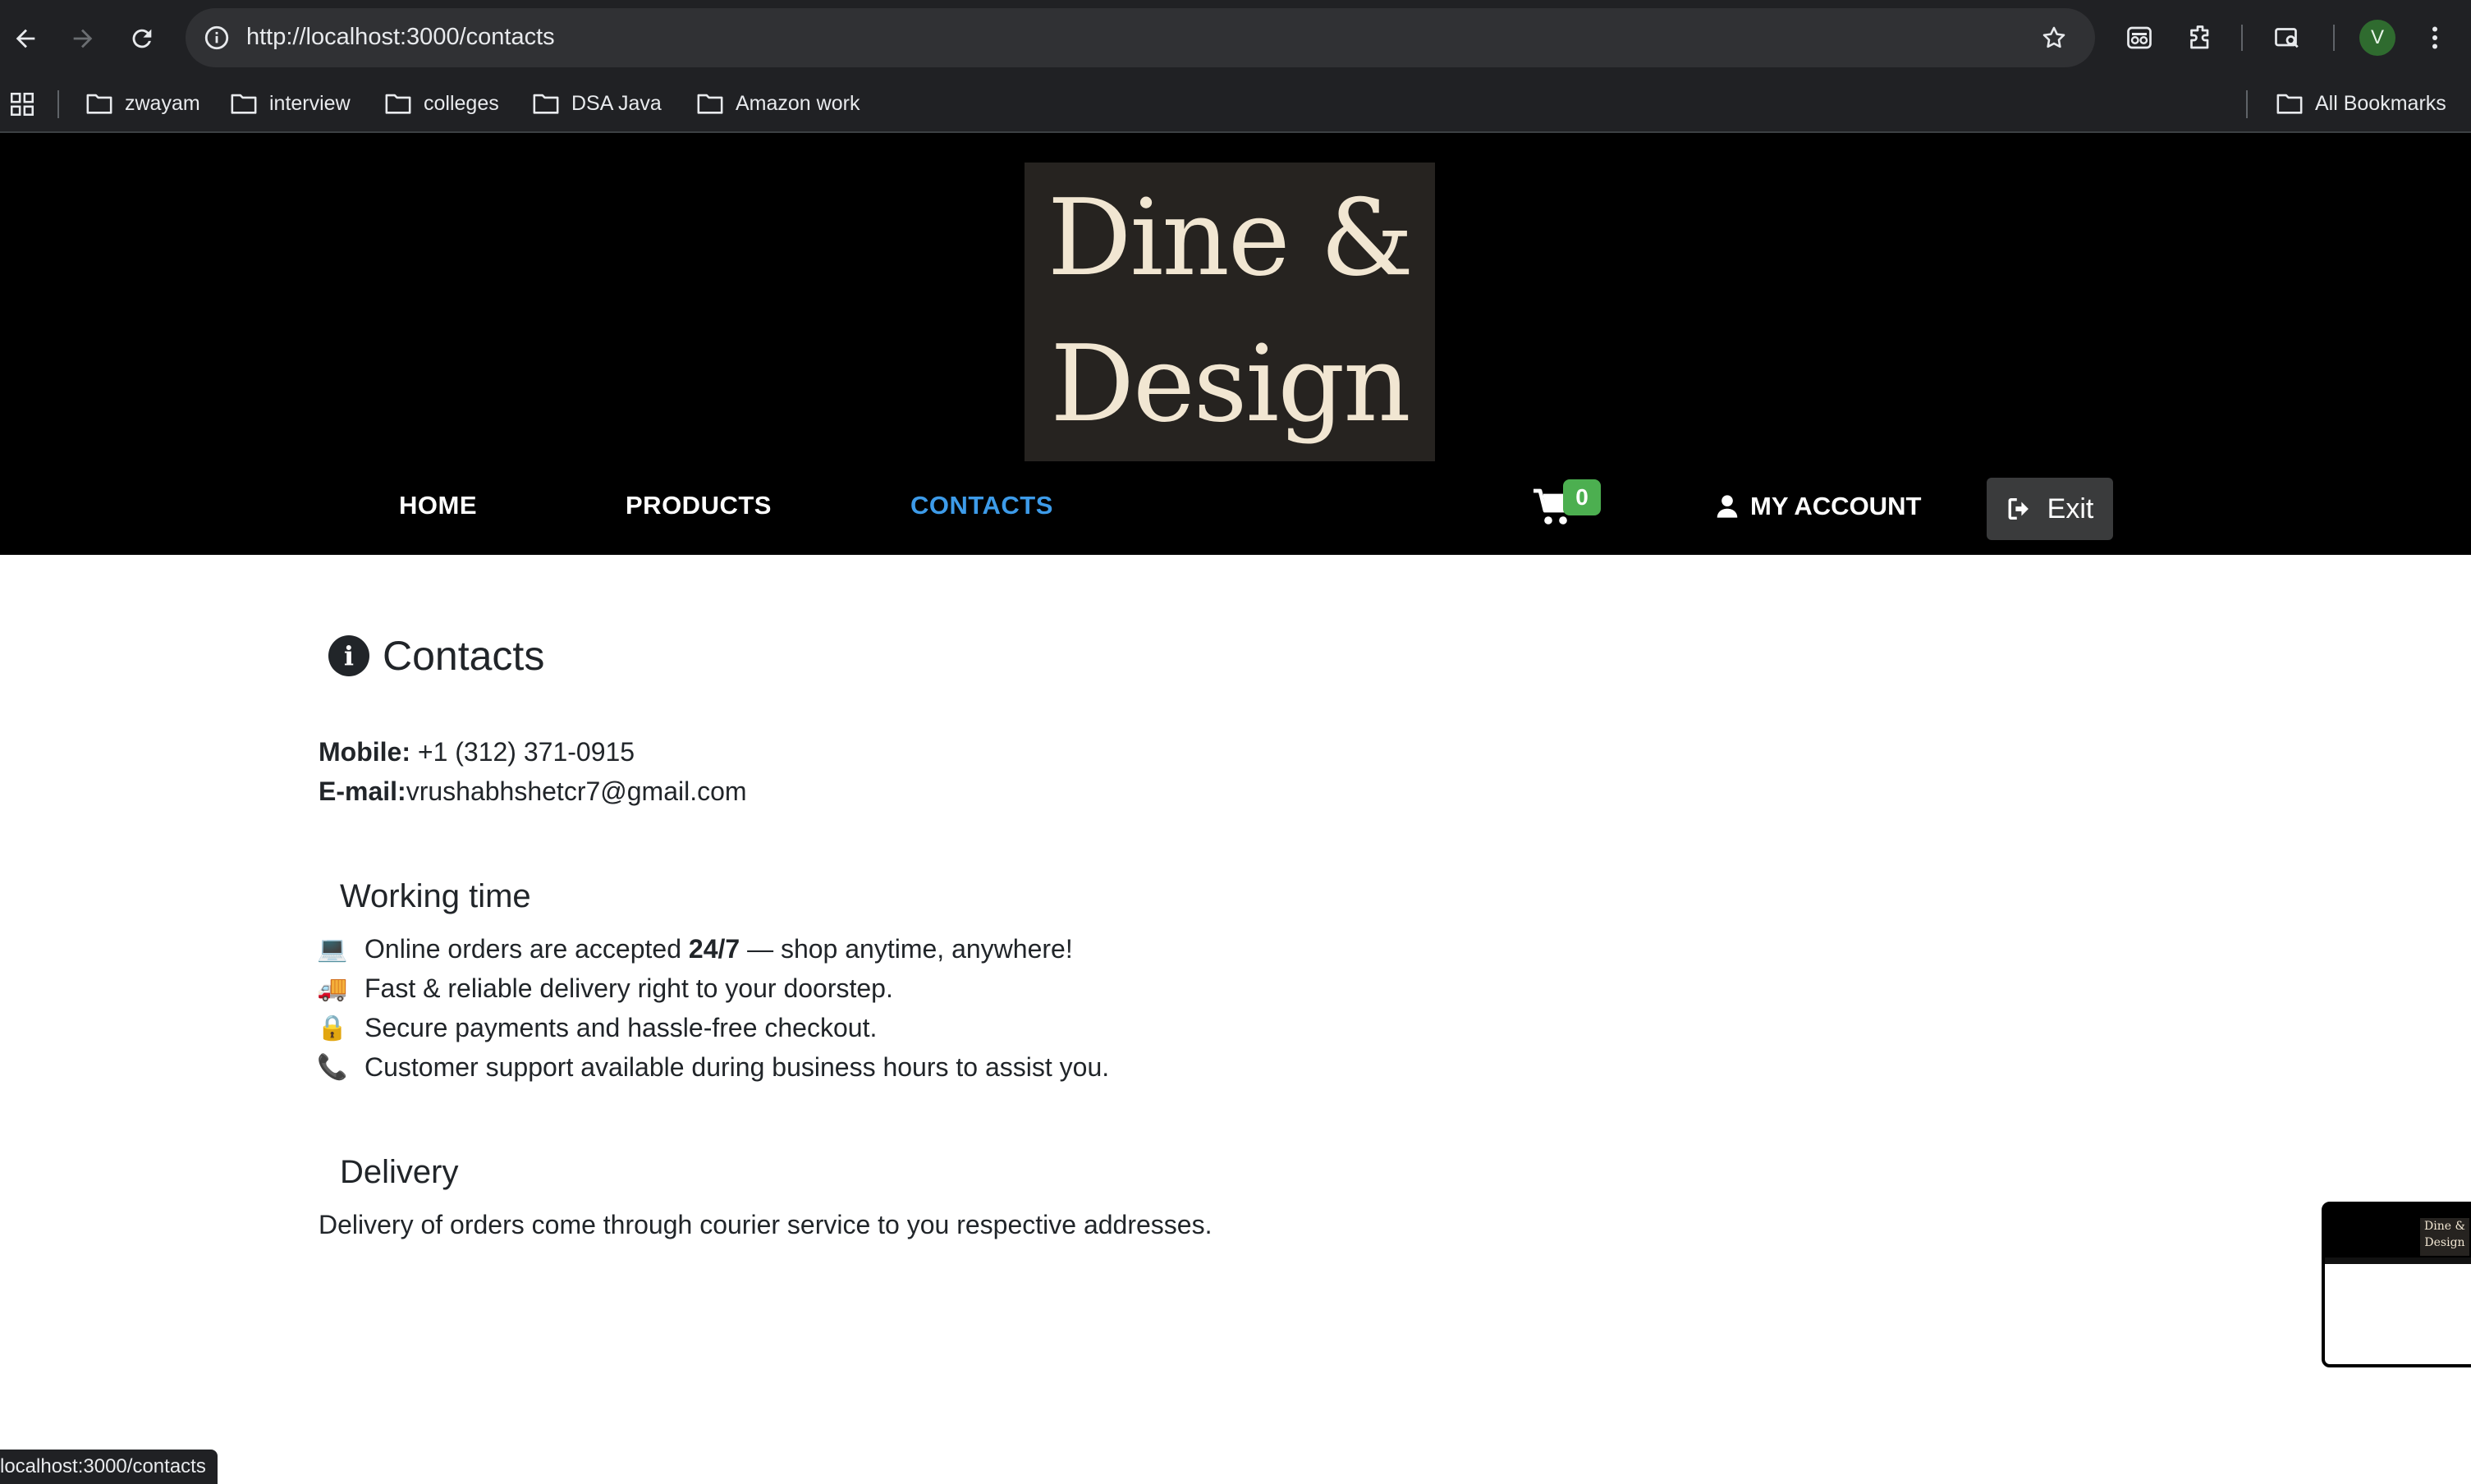 The width and height of the screenshot is (2471, 1484). Describe the element at coordinates (1230, 312) in the screenshot. I see `site-logo: Dine & Design` at that location.